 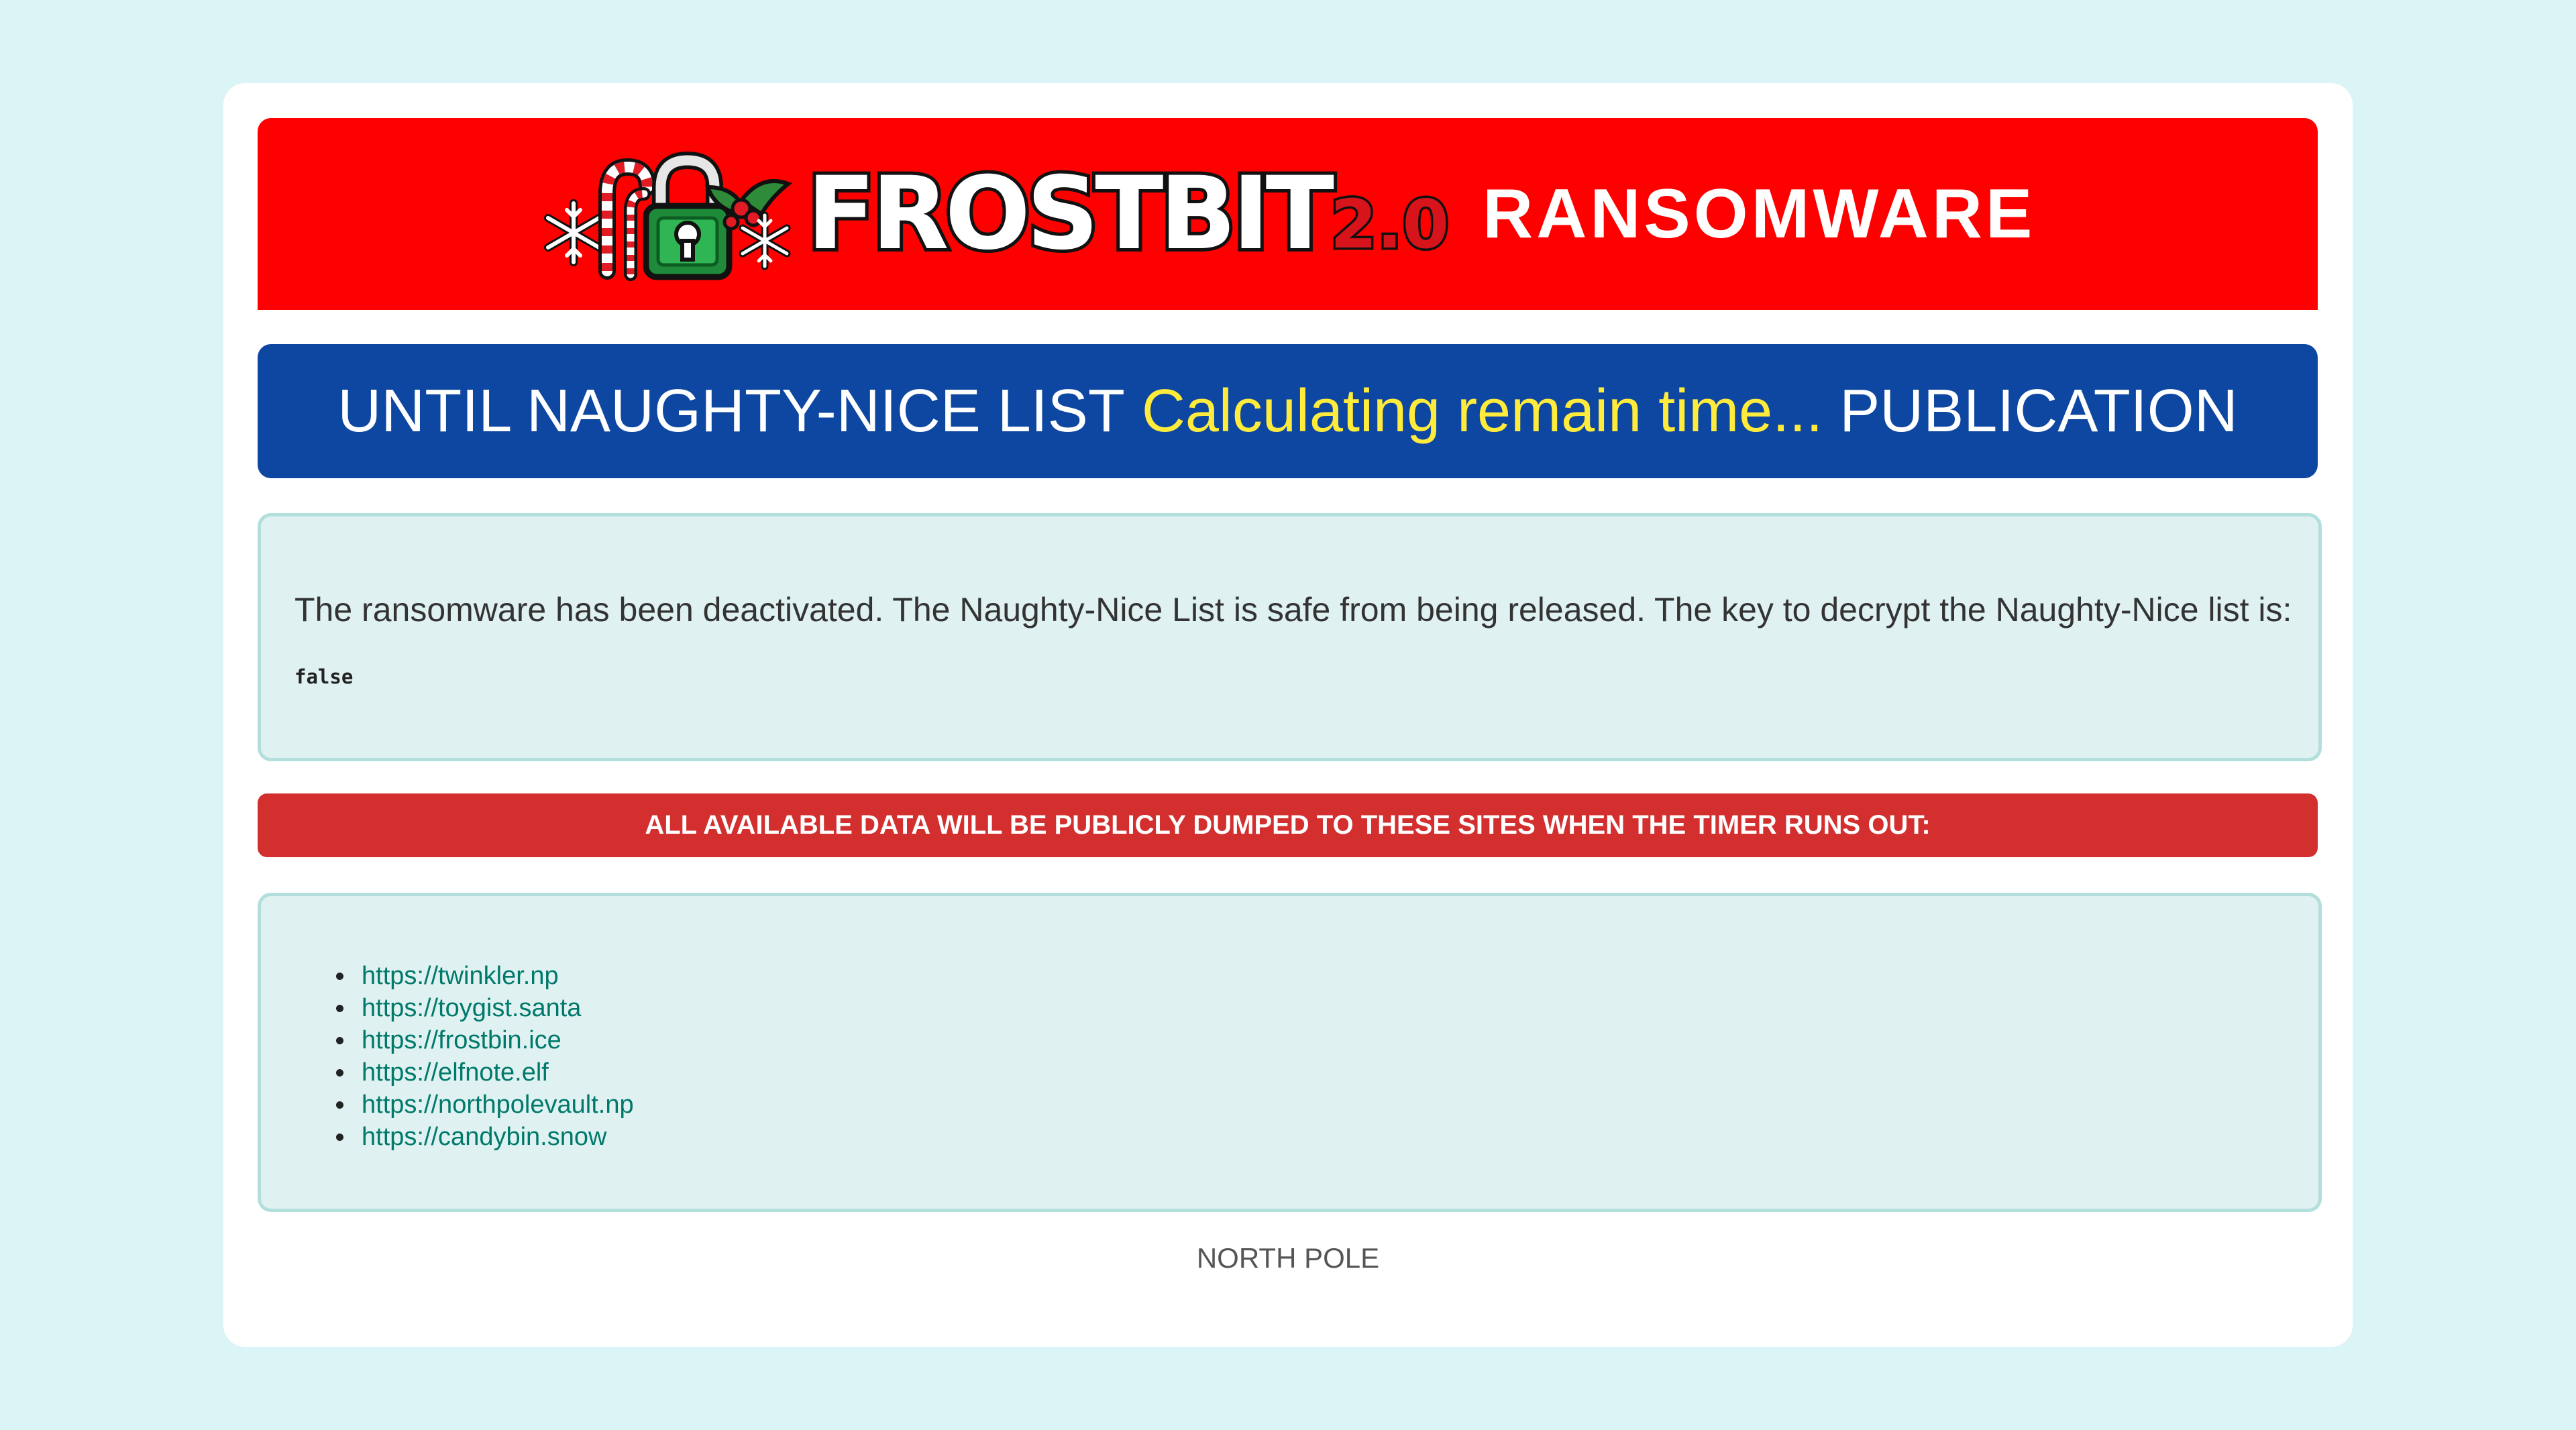 I want to click on list-item: https://northpolevault.np, so click(x=485, y=1105).